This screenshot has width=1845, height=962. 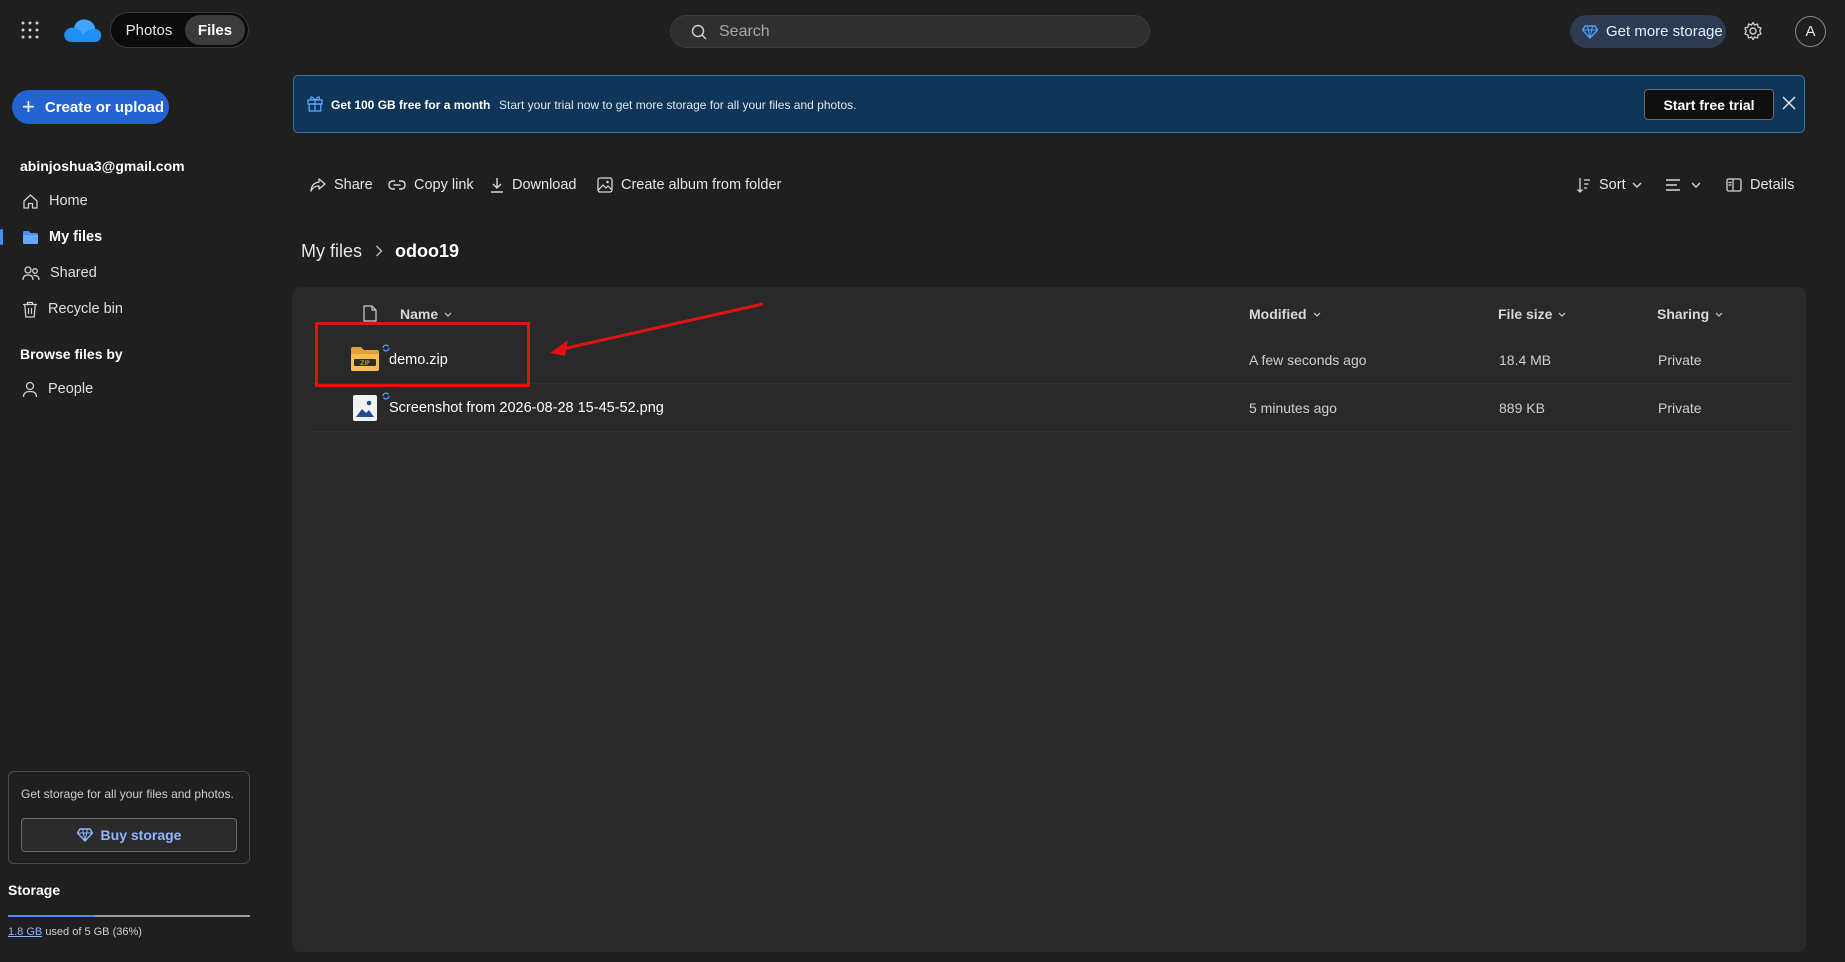 What do you see at coordinates (93, 932) in the screenshot?
I see `storage-total-text: used of 5 GB (36%)` at bounding box center [93, 932].